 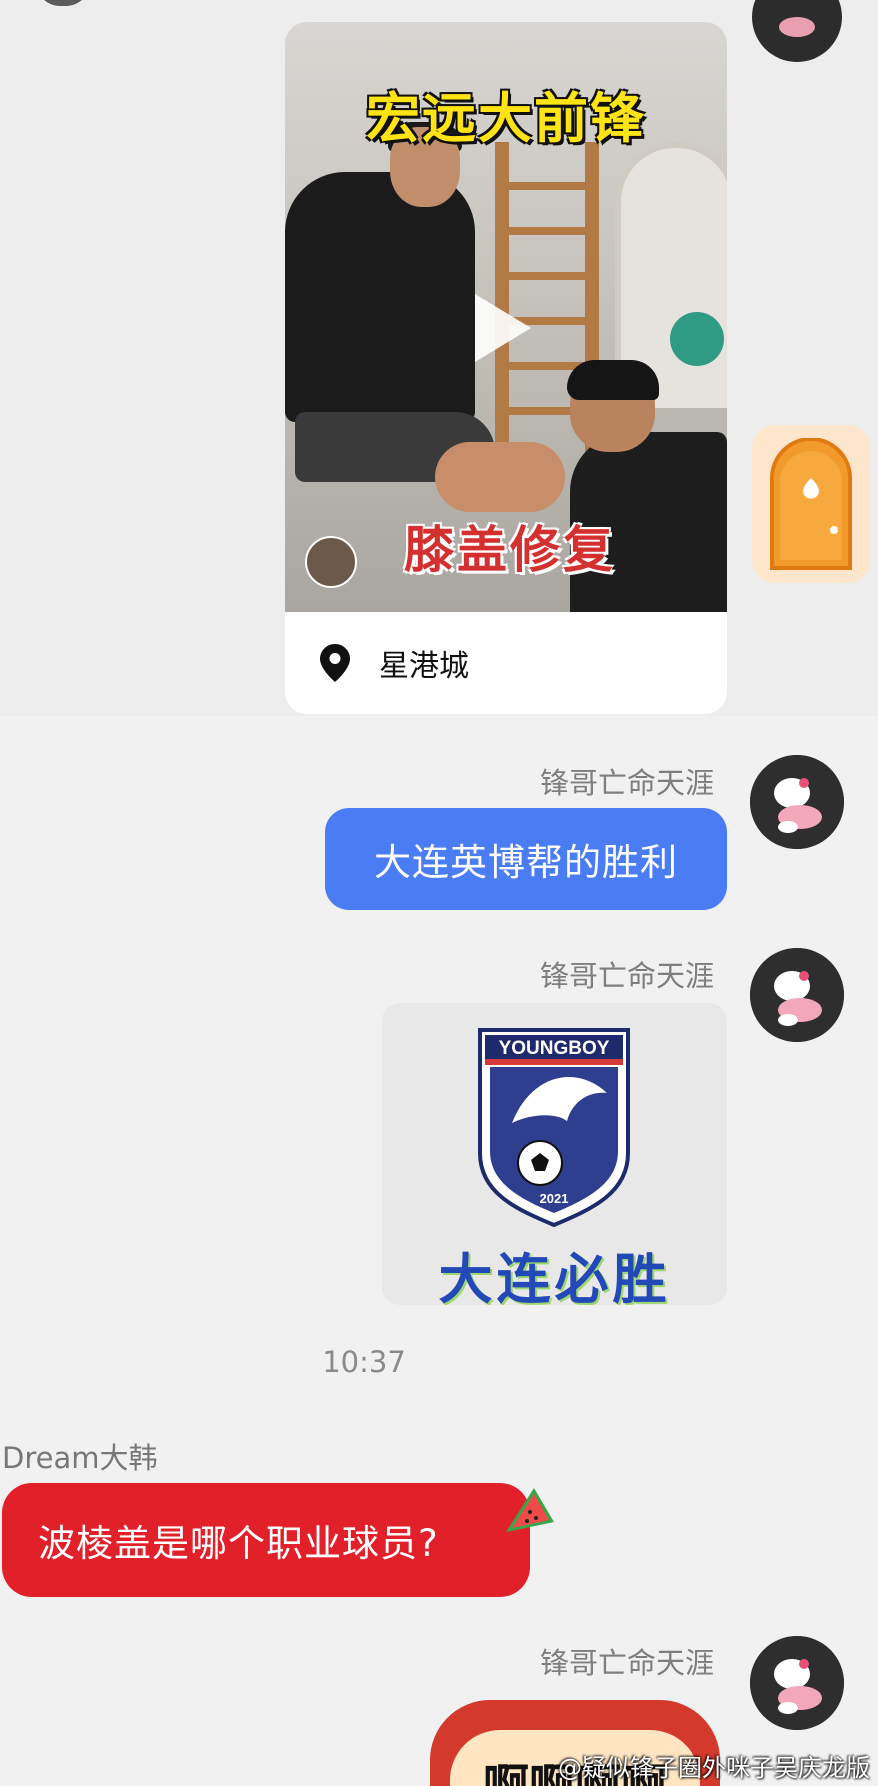 I want to click on floating-door-widget, so click(x=811, y=504).